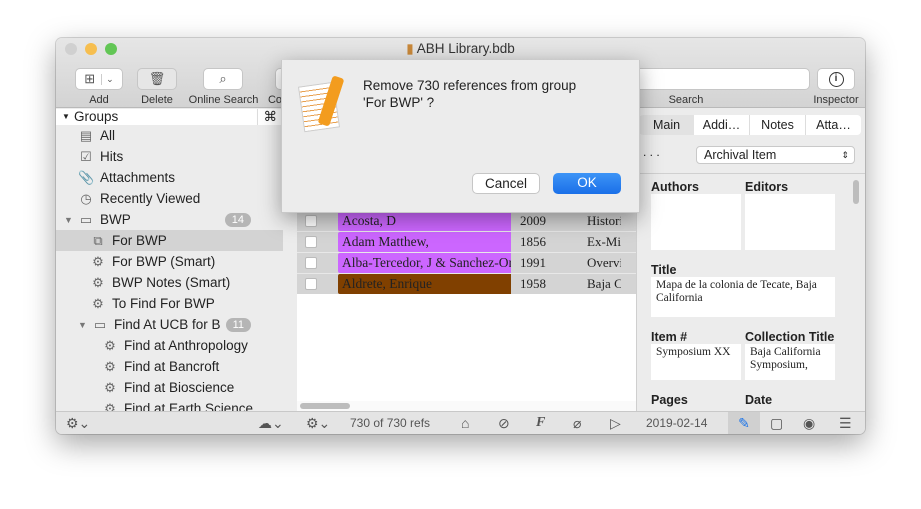 This screenshot has width=921, height=509. I want to click on item-number-field: Symposium XX, so click(696, 362).